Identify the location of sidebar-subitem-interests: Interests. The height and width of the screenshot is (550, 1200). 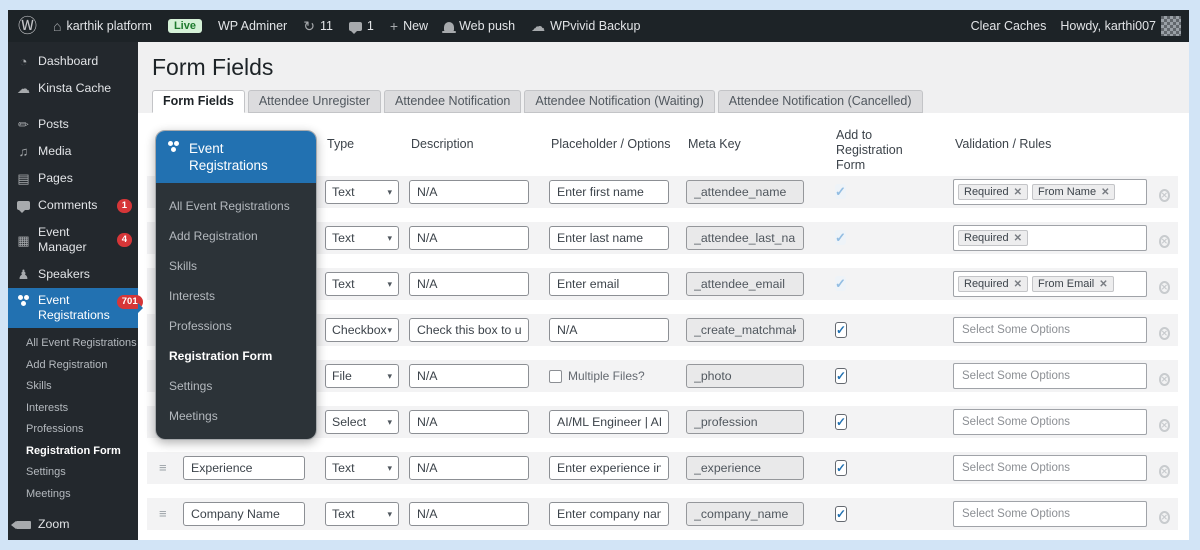
(73, 409).